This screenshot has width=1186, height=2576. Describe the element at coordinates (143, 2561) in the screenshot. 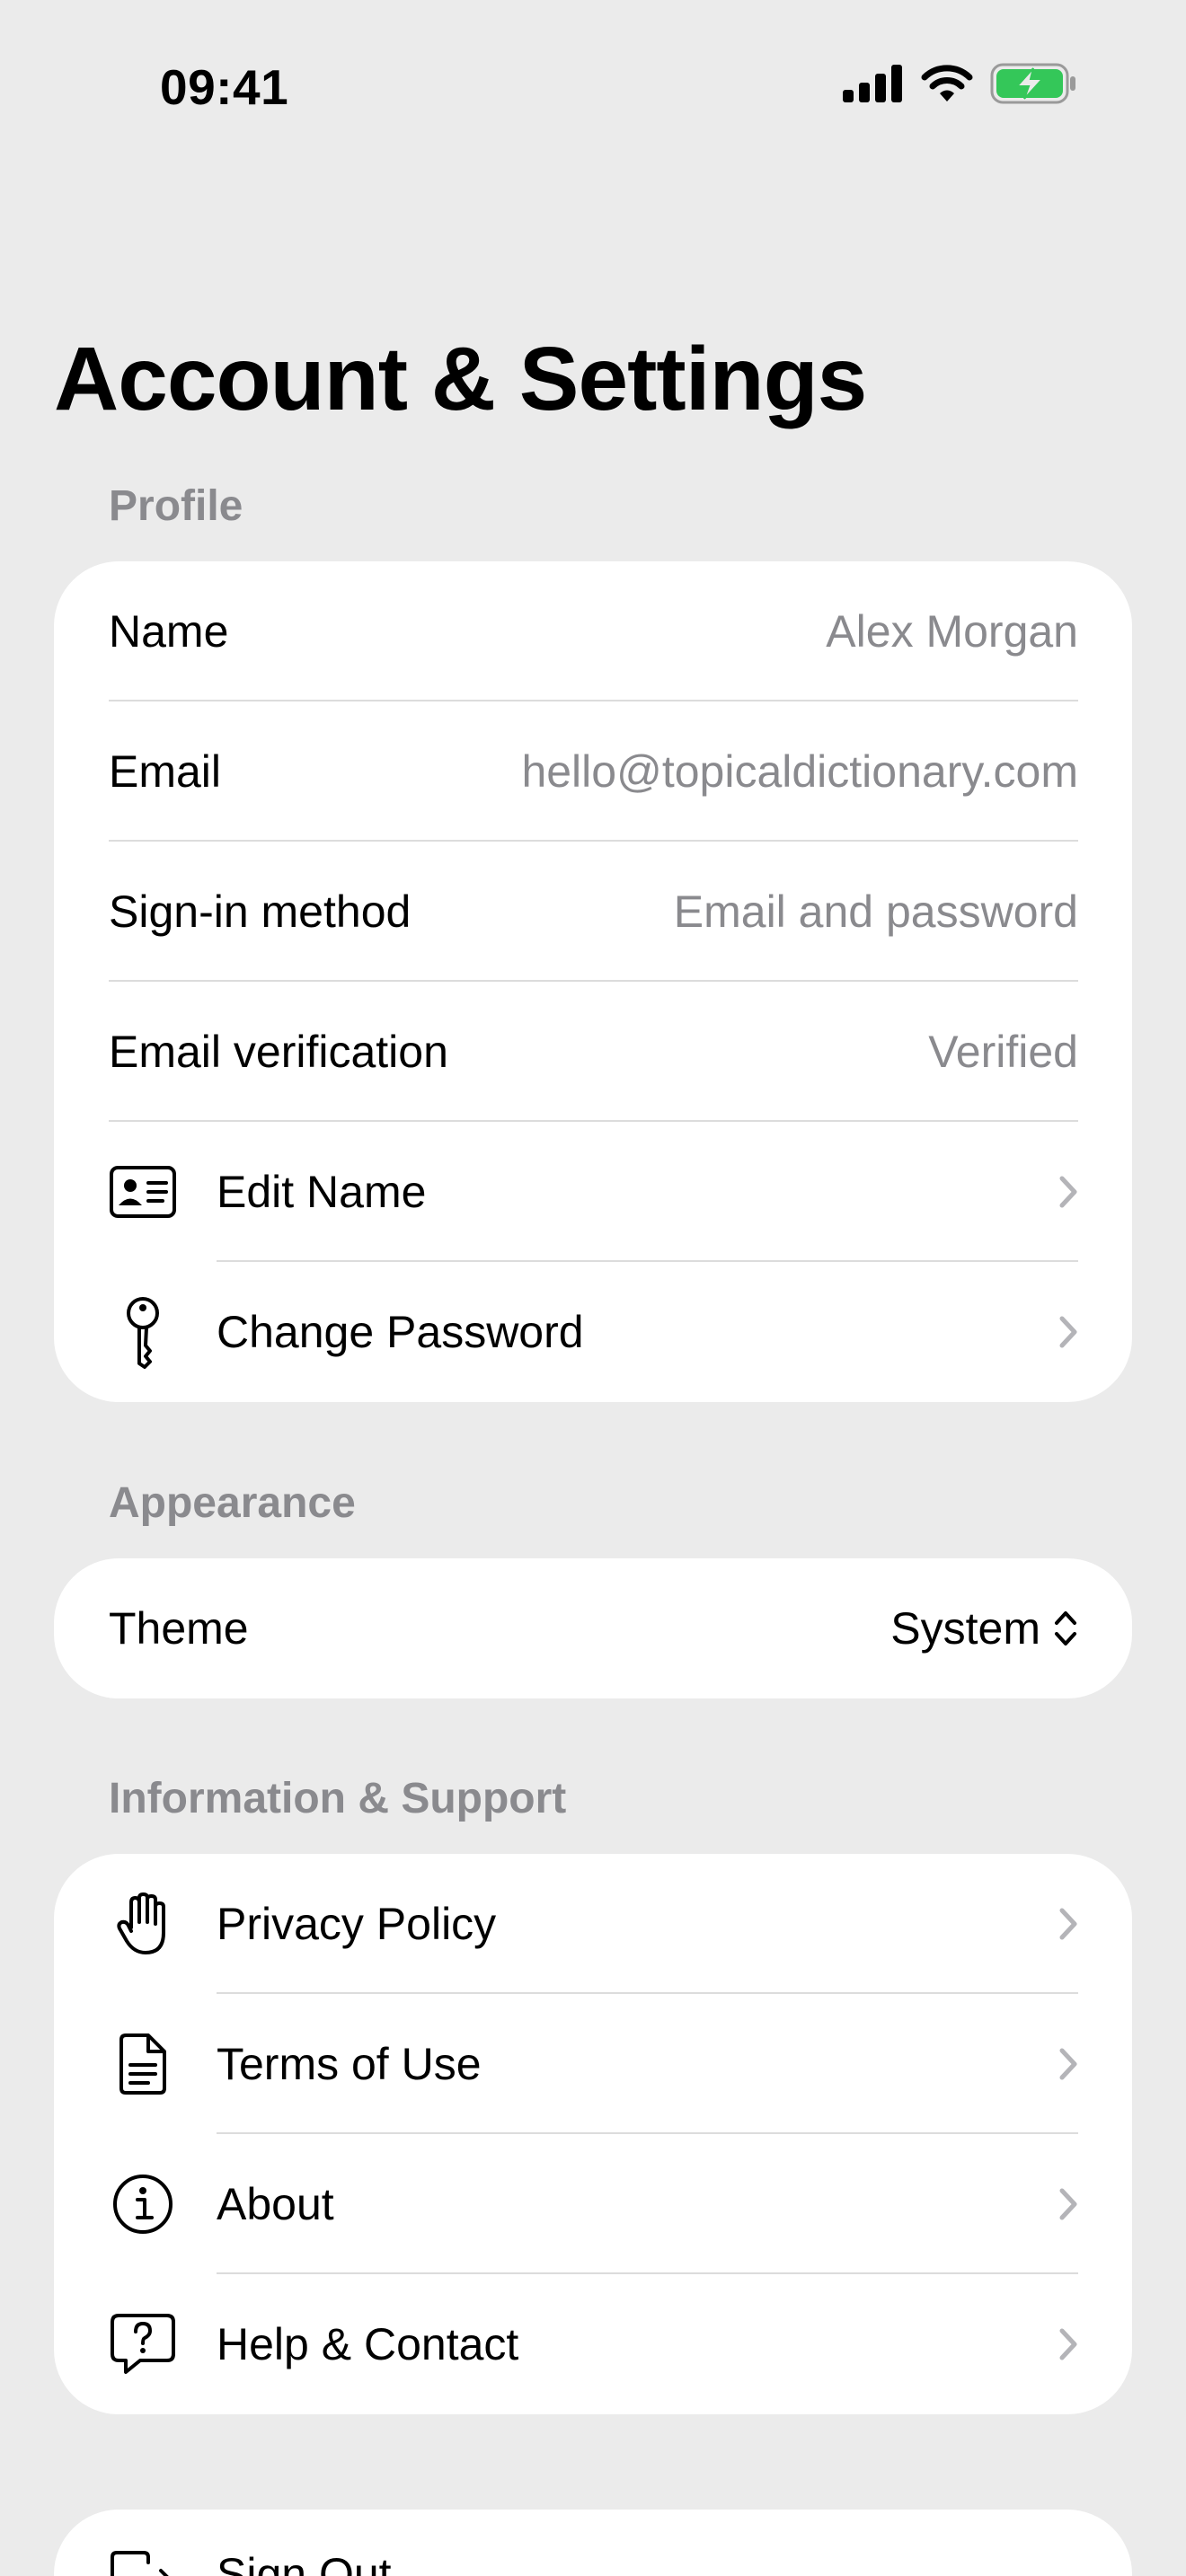

I see `sign-out-icon` at that location.